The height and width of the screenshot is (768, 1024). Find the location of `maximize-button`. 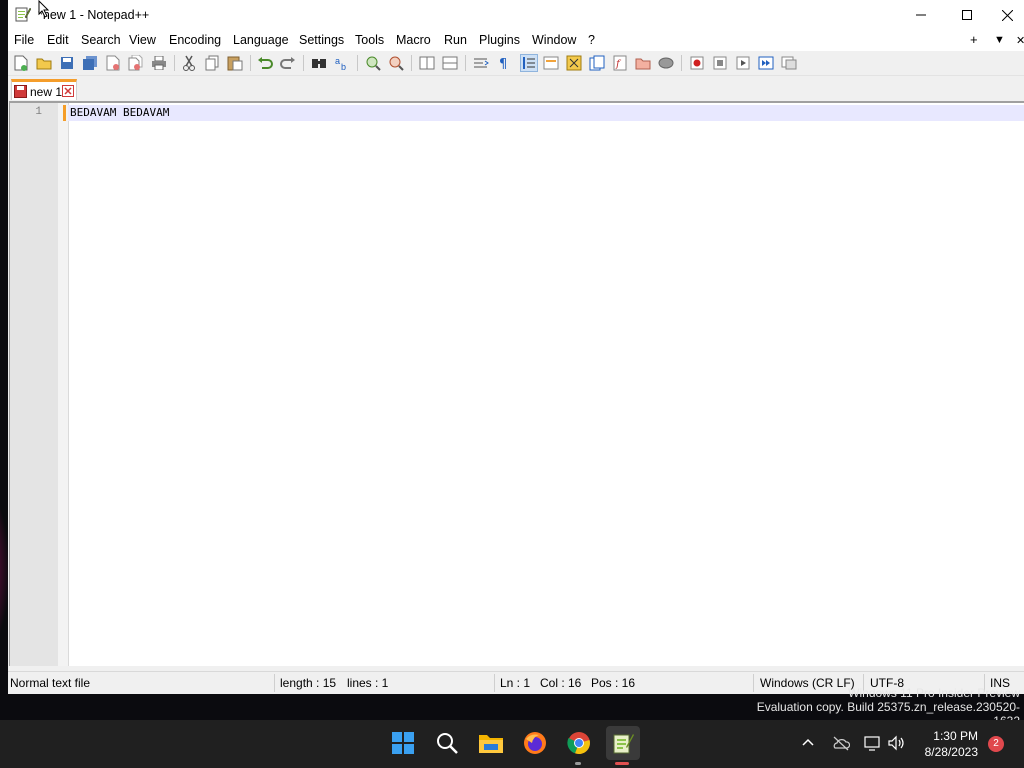

maximize-button is located at coordinates (967, 15).